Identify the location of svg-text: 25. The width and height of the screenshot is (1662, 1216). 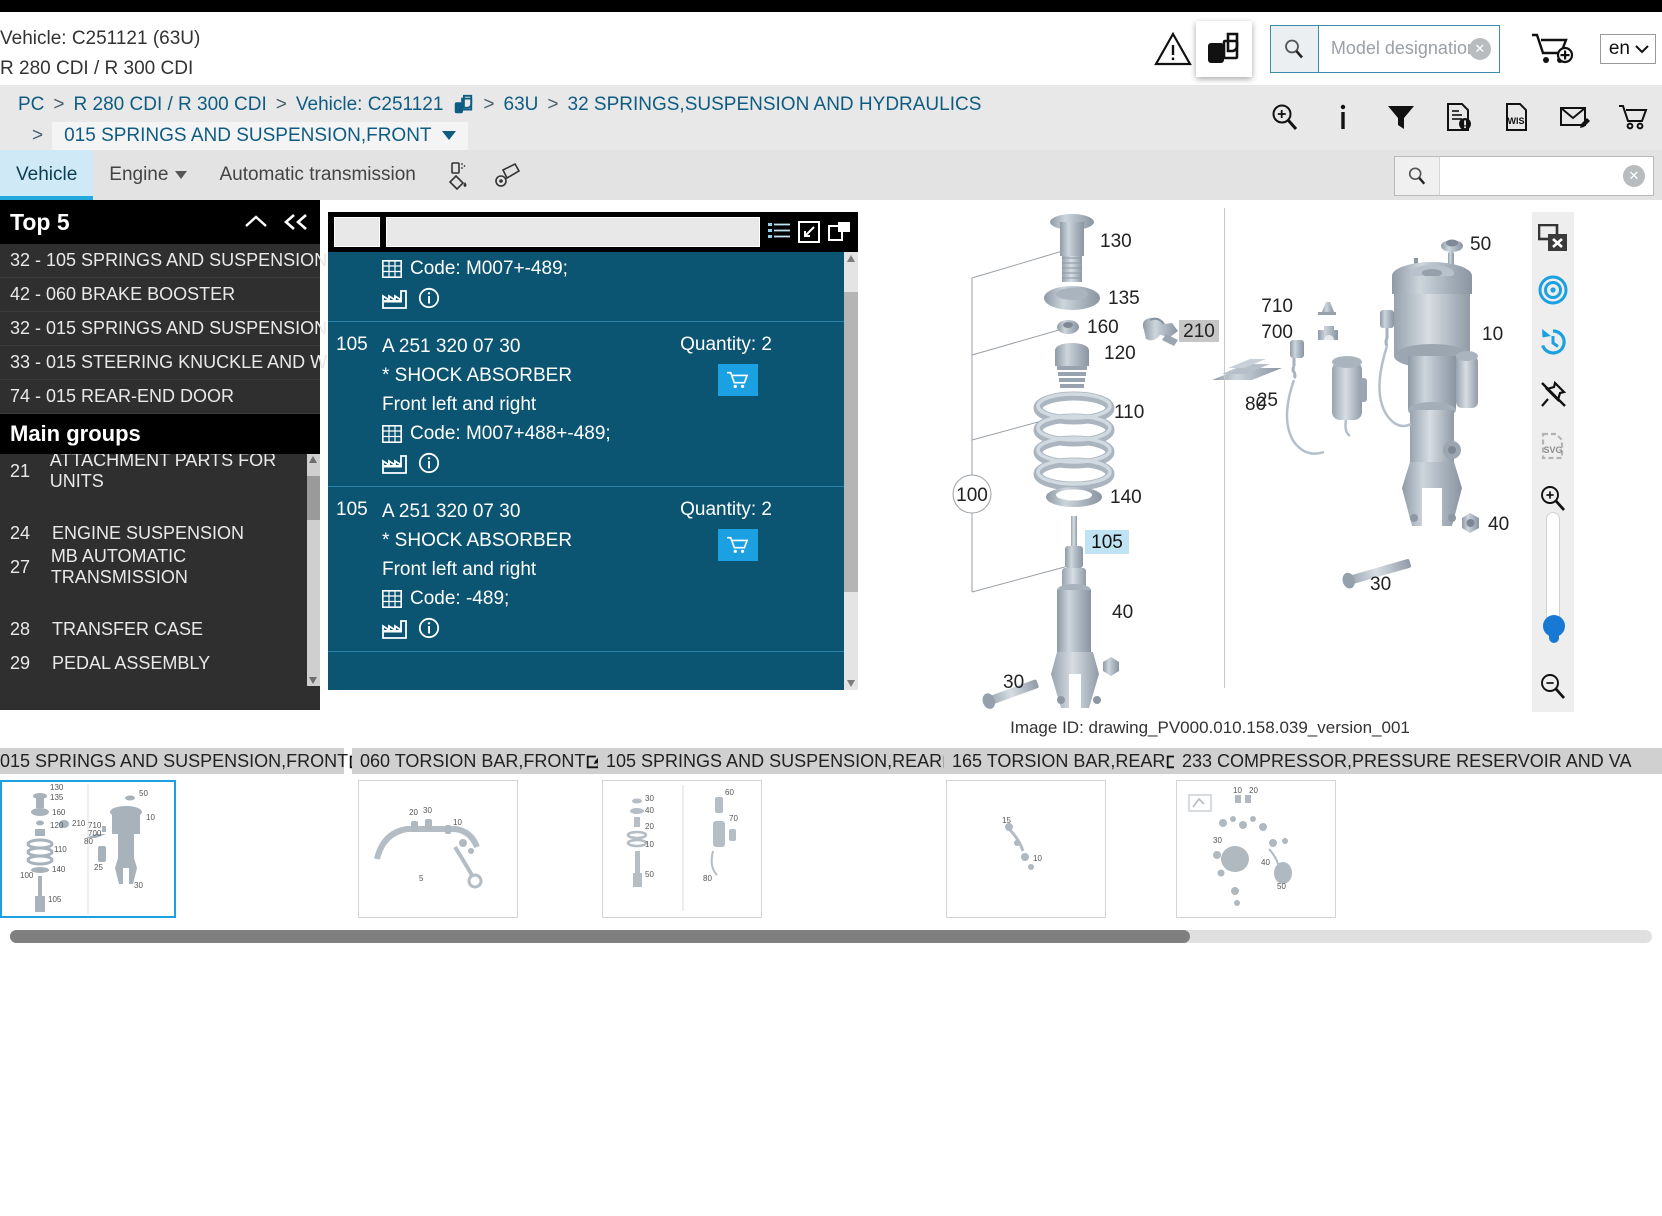
(98, 867).